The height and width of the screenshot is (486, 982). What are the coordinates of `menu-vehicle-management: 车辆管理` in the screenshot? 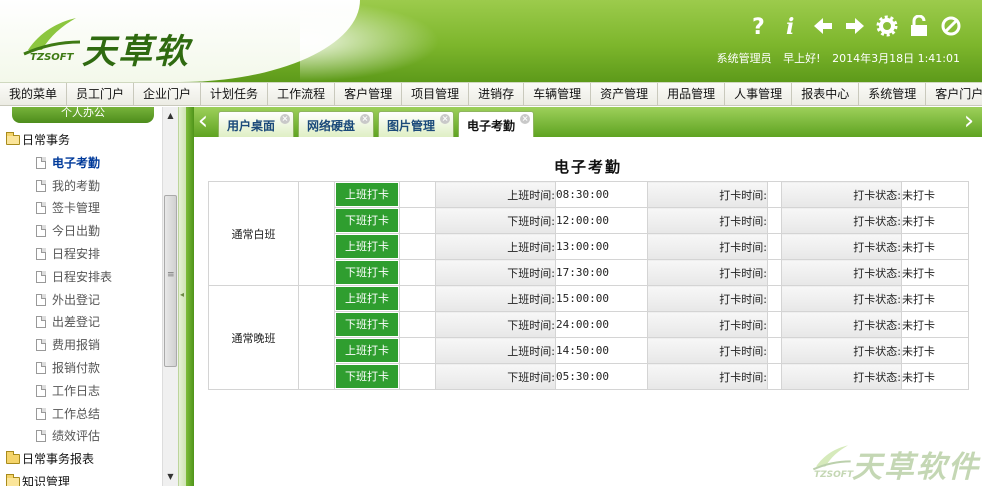 It's located at (558, 94).